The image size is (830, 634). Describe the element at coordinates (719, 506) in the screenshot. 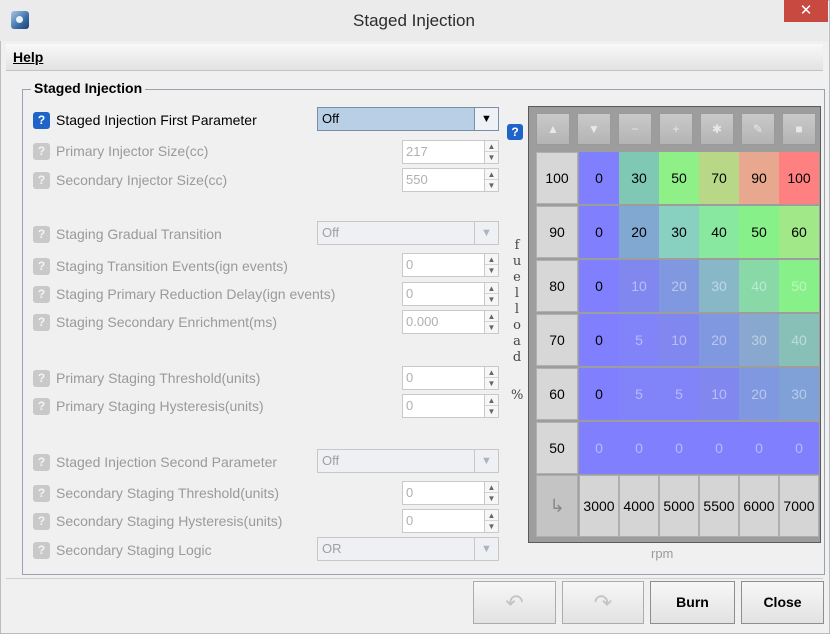

I see `column-header: 5500` at that location.